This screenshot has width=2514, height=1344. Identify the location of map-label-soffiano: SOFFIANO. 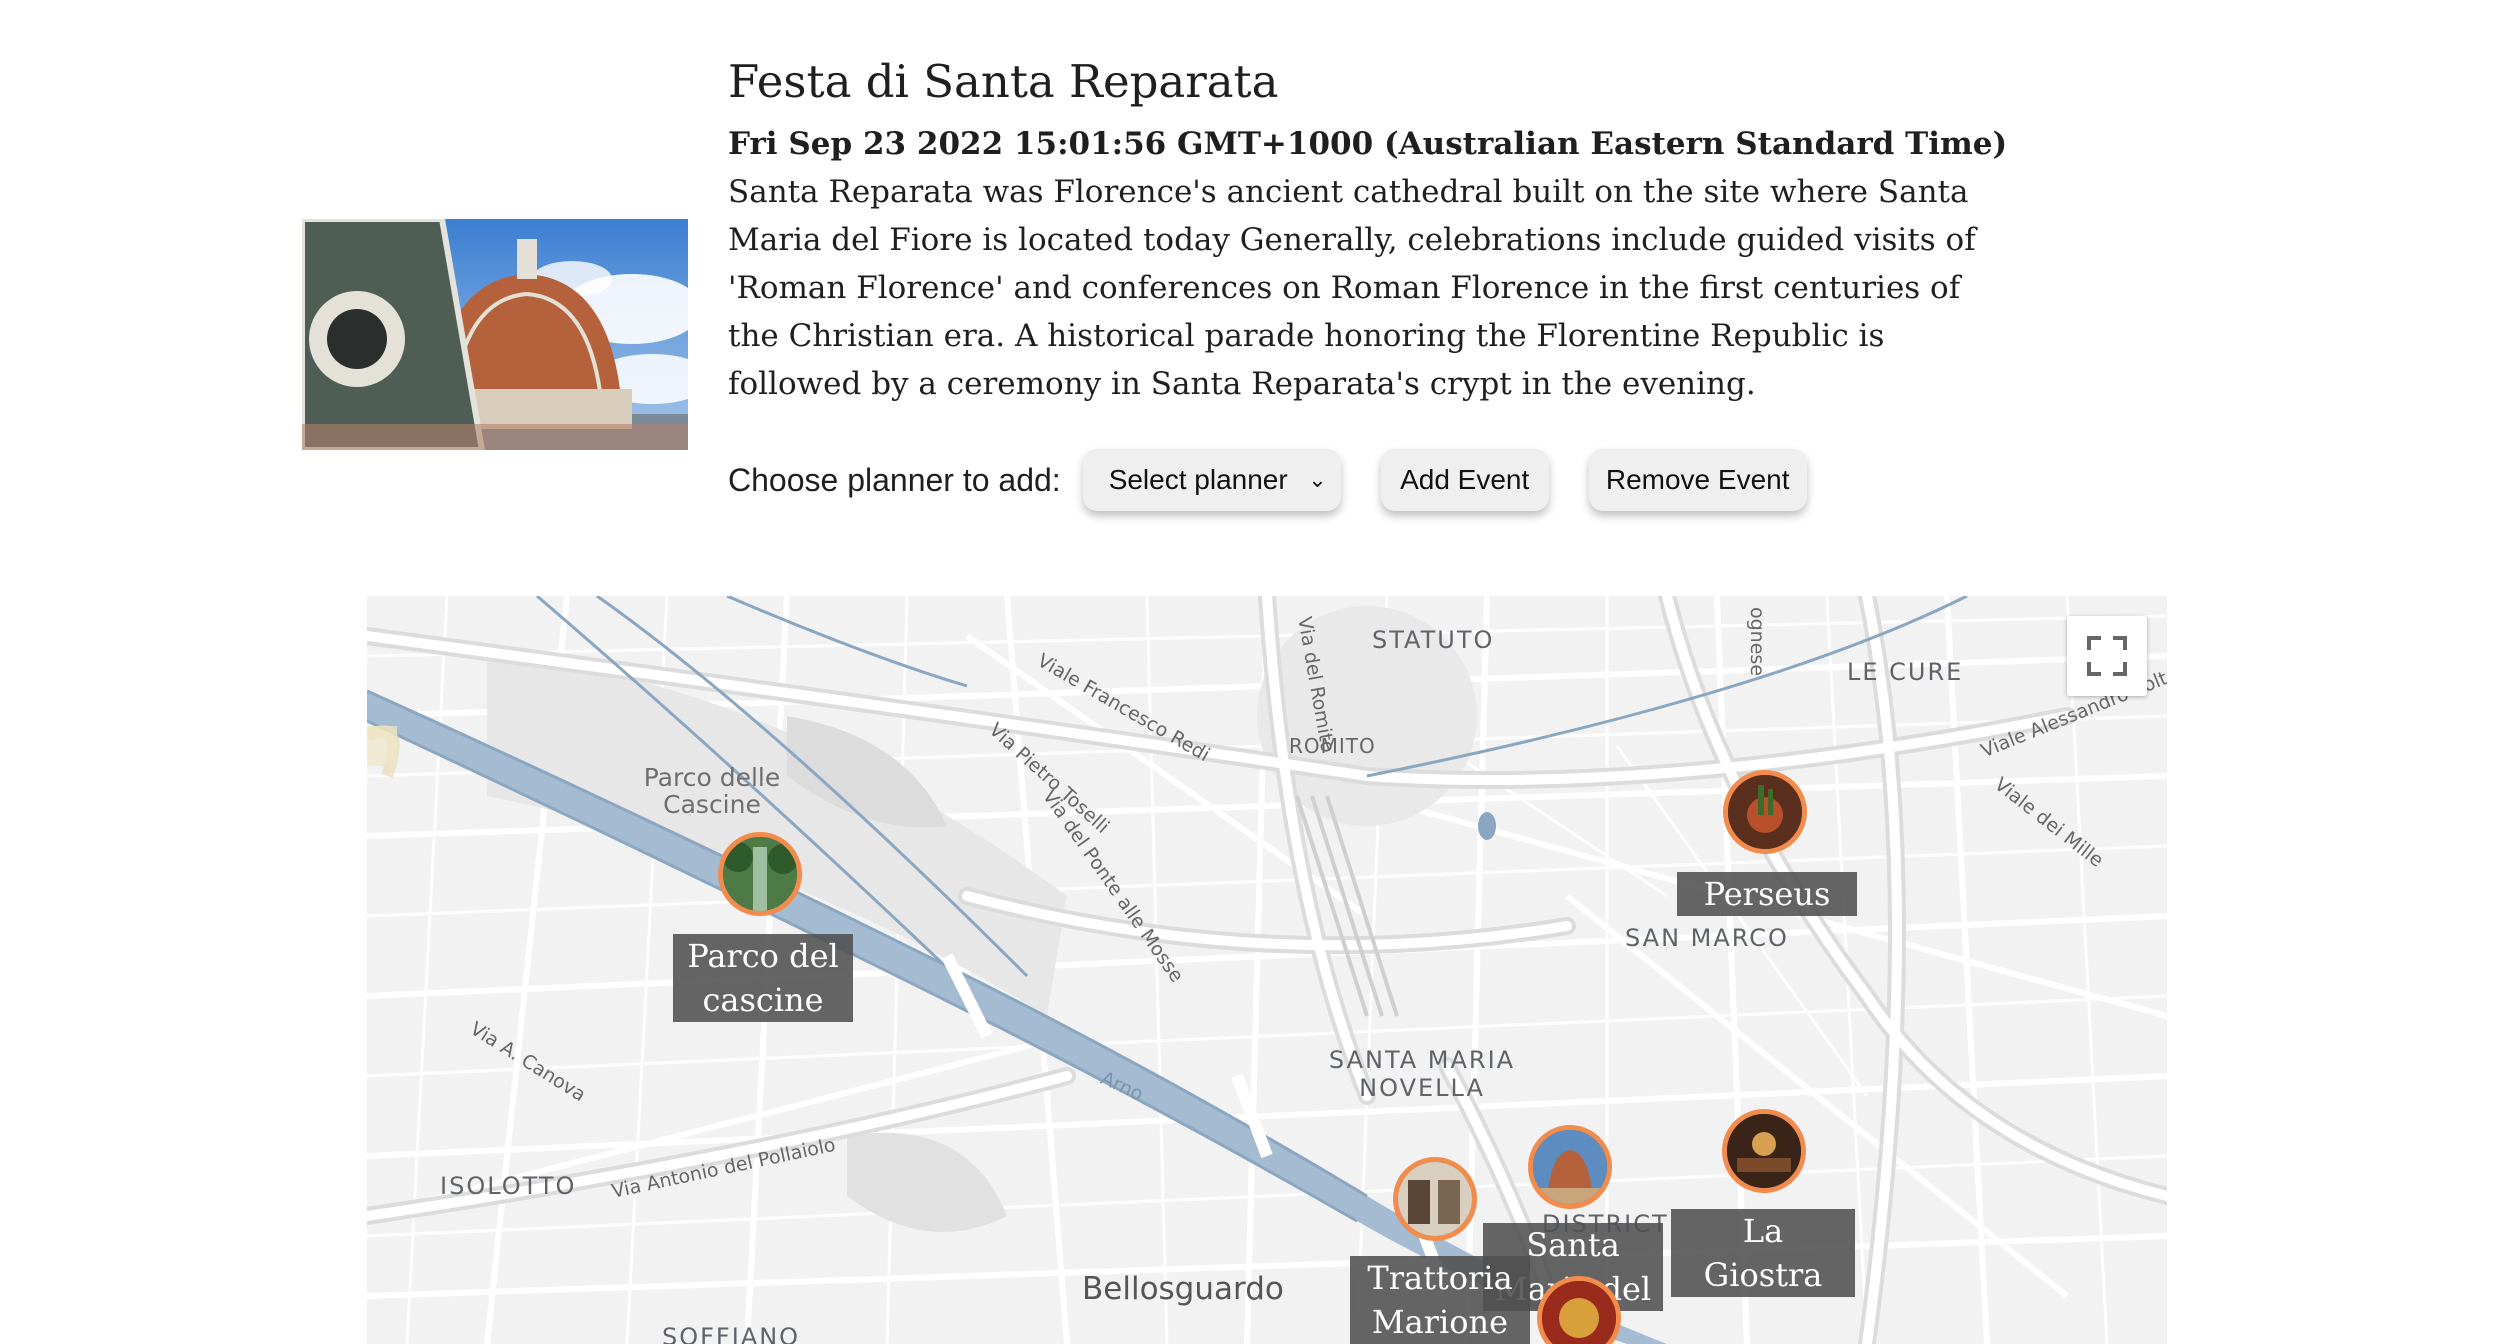
(731, 1333).